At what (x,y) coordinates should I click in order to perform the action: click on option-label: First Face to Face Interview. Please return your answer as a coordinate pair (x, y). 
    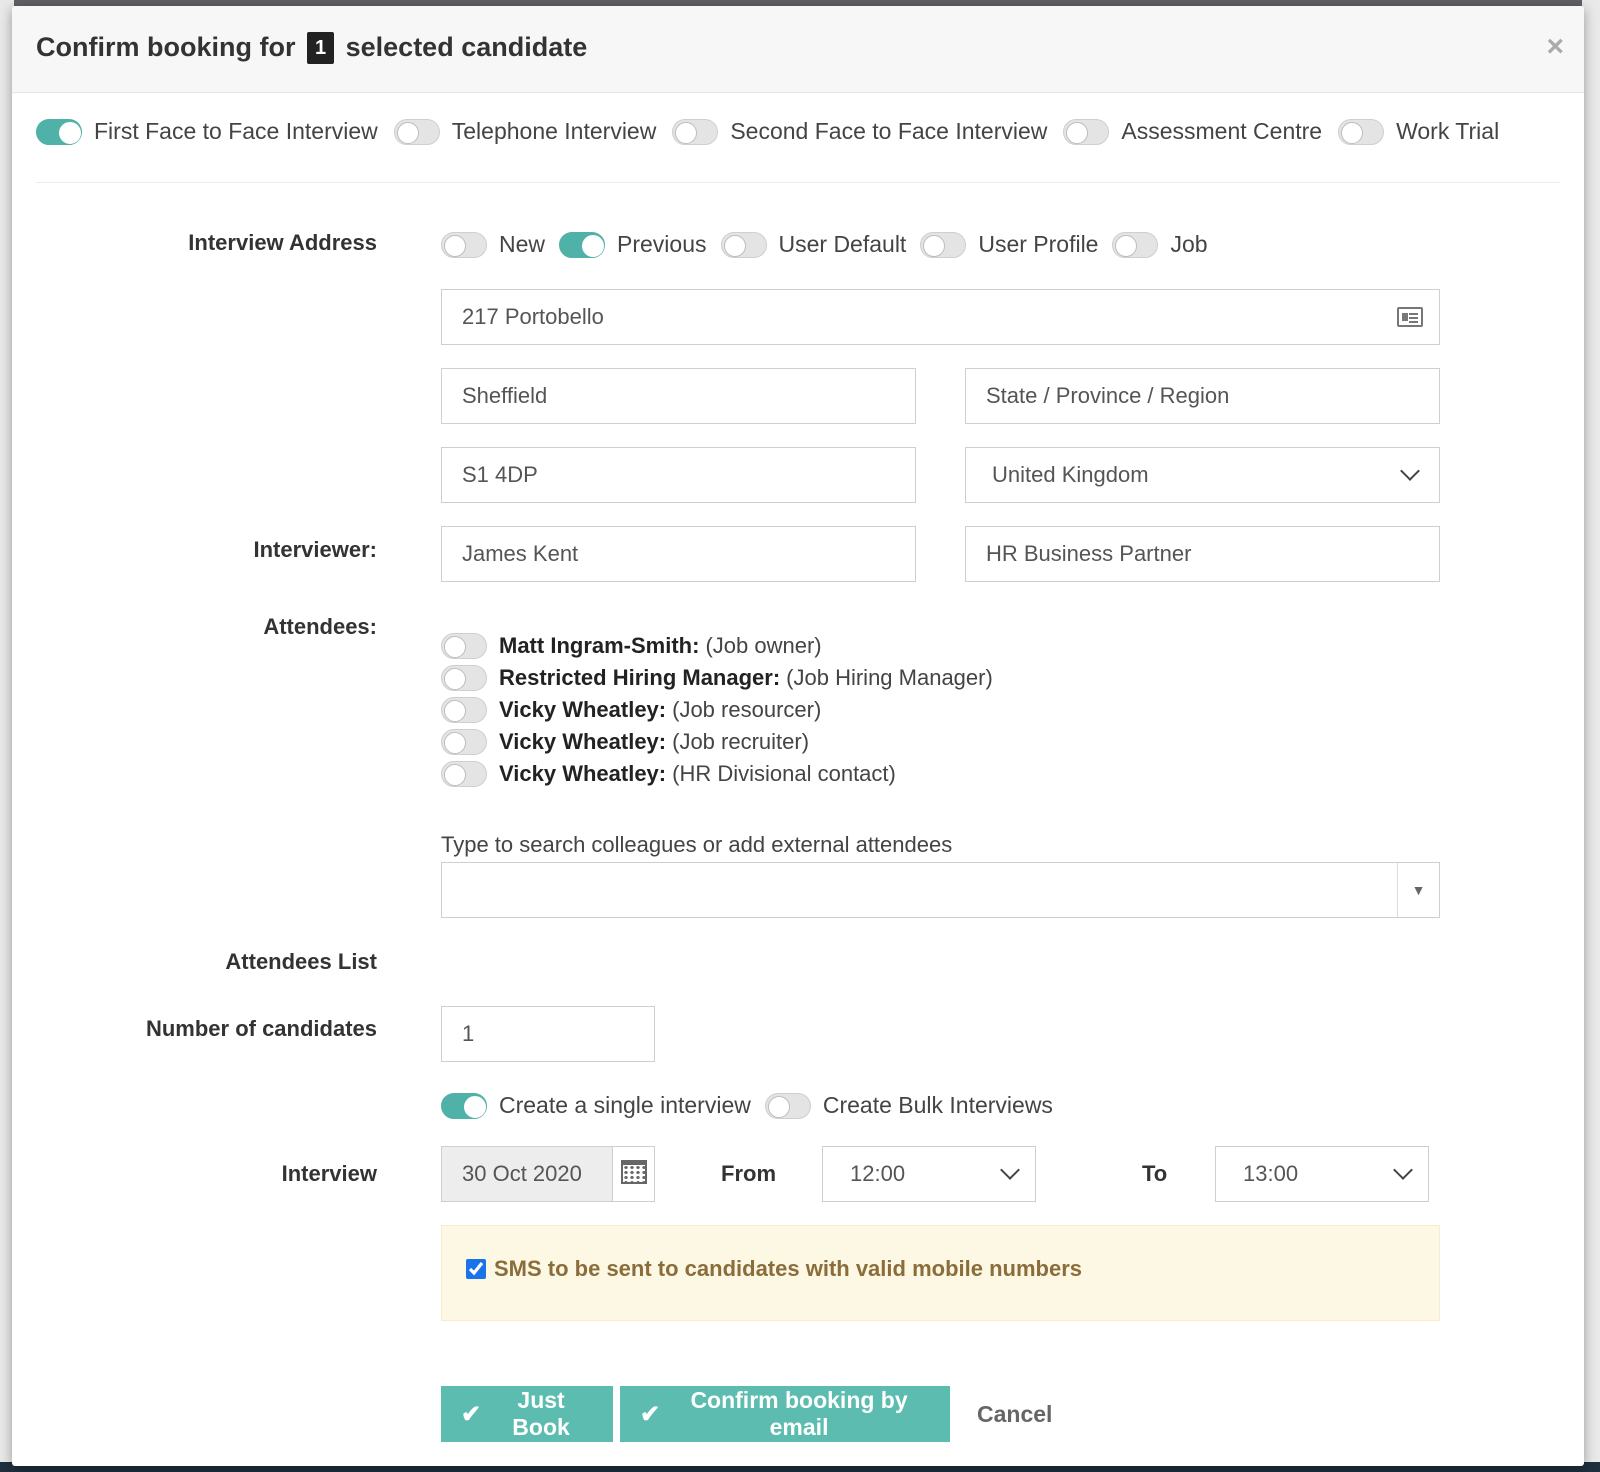
    Looking at the image, I should click on (236, 131).